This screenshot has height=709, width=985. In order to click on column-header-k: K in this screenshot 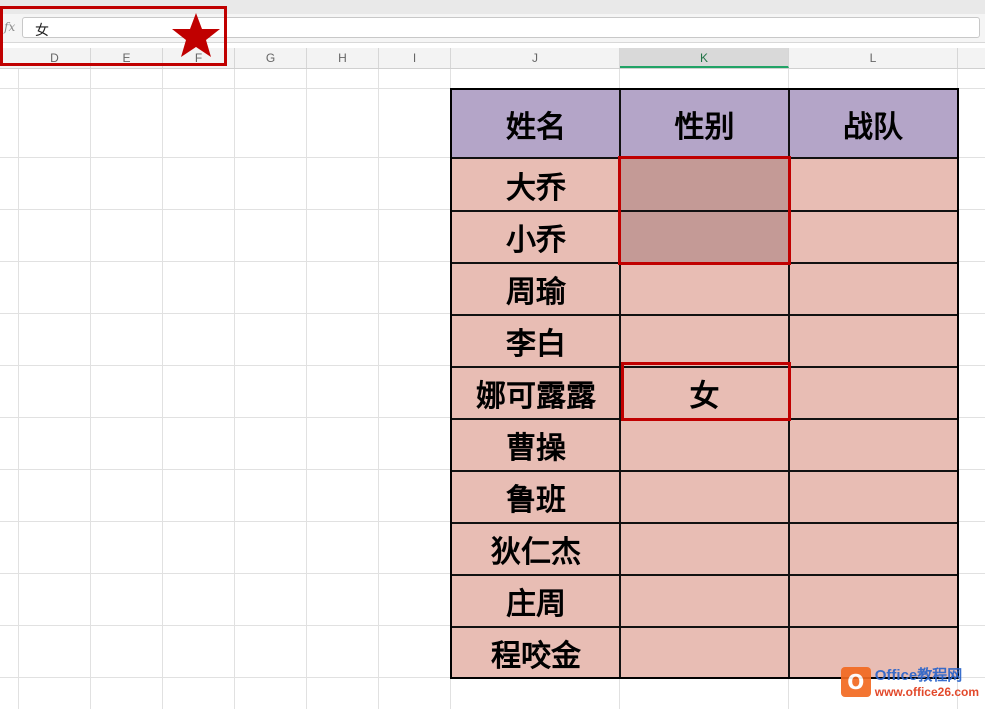, I will do `click(704, 58)`.